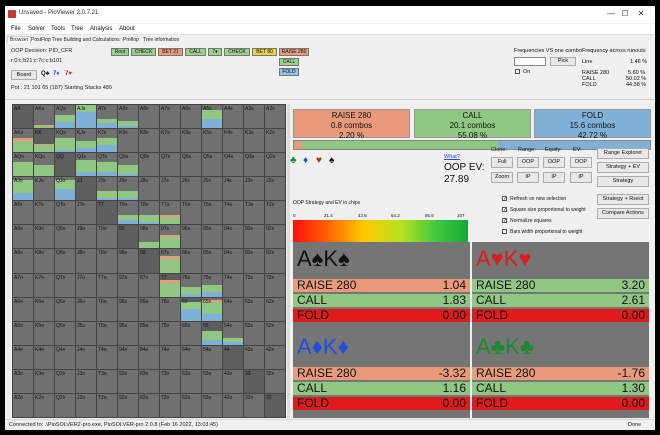 The image size is (660, 435). I want to click on hand-cell: T7s, so click(170, 213).